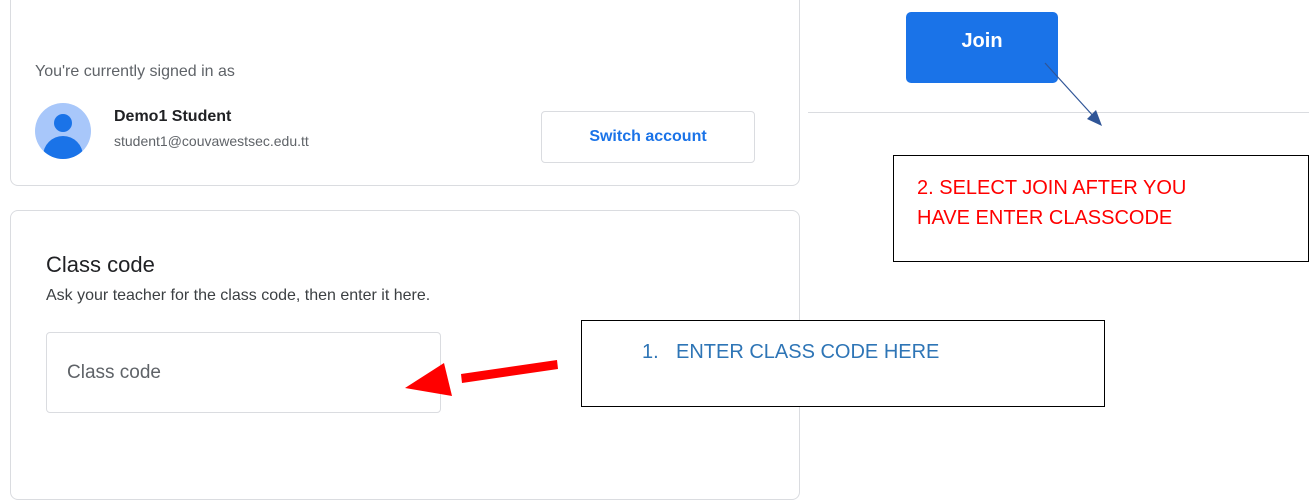 The width and height of the screenshot is (1309, 500). I want to click on annotation-select-join-line1: 2. SELECT JOIN AFTER YOU, so click(1052, 188).